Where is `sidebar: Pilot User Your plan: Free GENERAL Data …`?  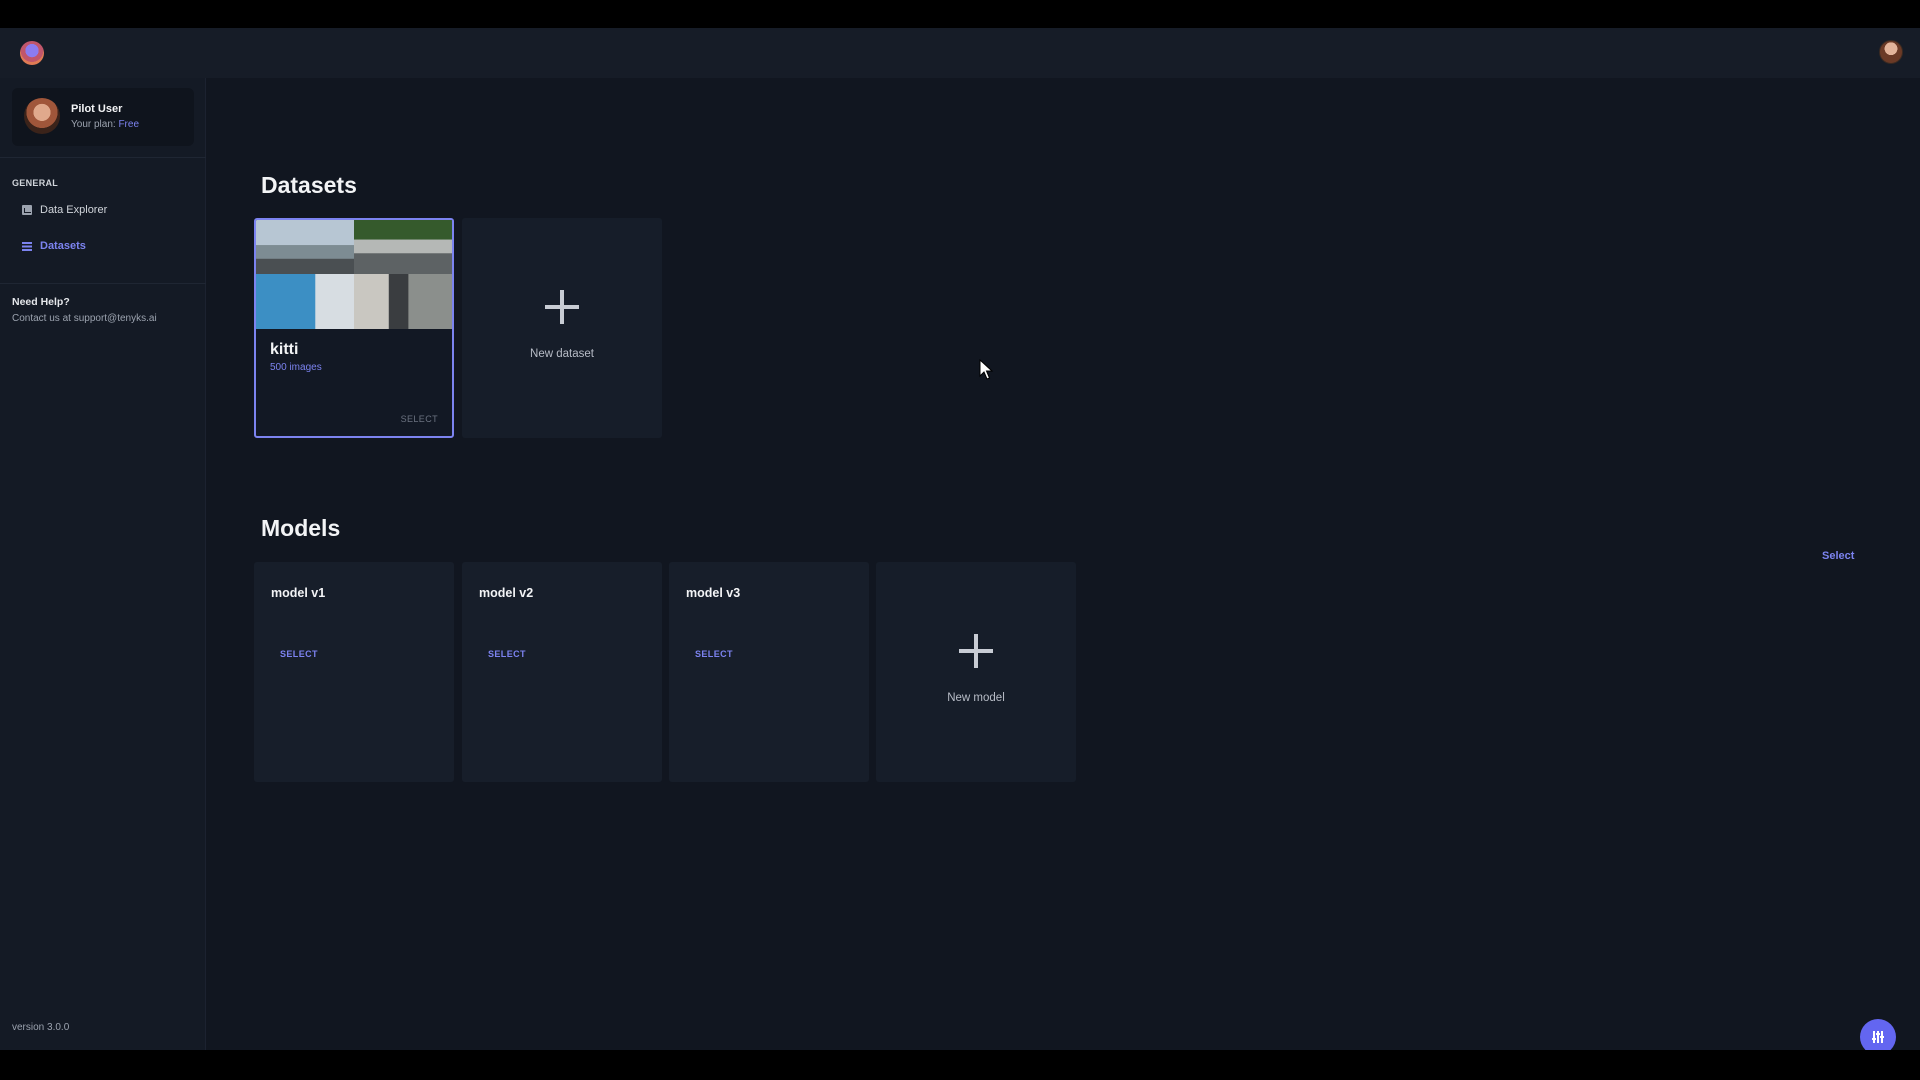
sidebar: Pilot User Your plan: Free GENERAL Data … is located at coordinates (103, 564).